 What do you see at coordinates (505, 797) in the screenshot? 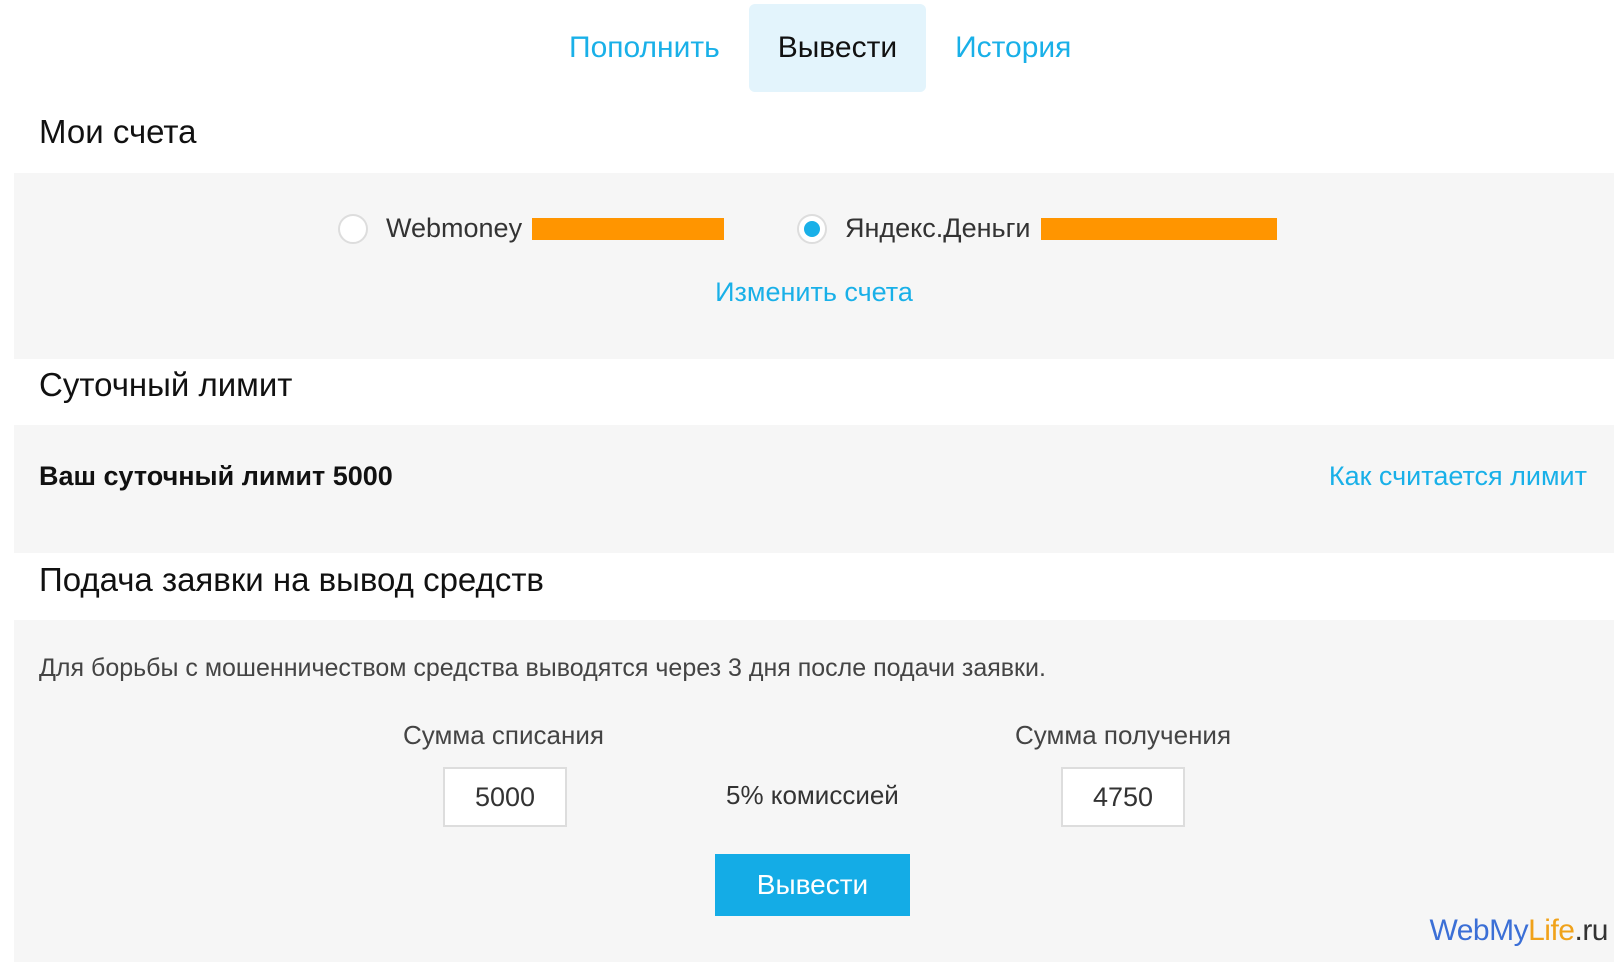
I see `debit-amount-input` at bounding box center [505, 797].